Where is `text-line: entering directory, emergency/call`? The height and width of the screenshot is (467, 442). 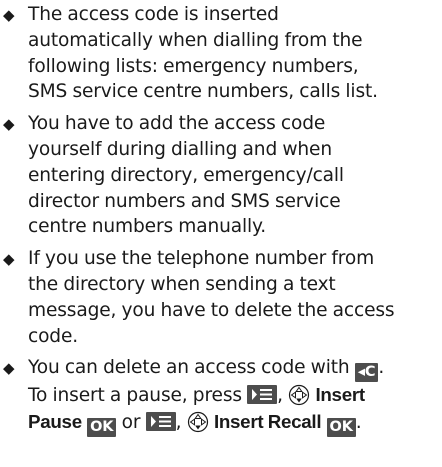
text-line: entering directory, emergency/call is located at coordinates (186, 175).